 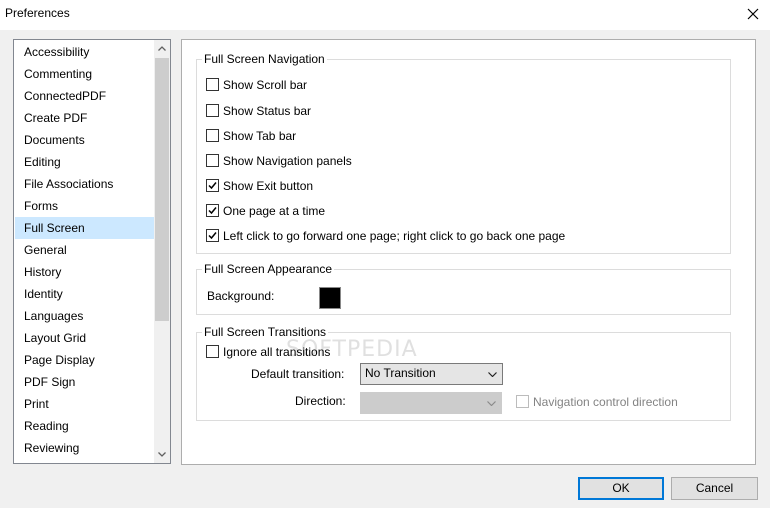 What do you see at coordinates (162, 189) in the screenshot?
I see `scrollbar-thumb` at bounding box center [162, 189].